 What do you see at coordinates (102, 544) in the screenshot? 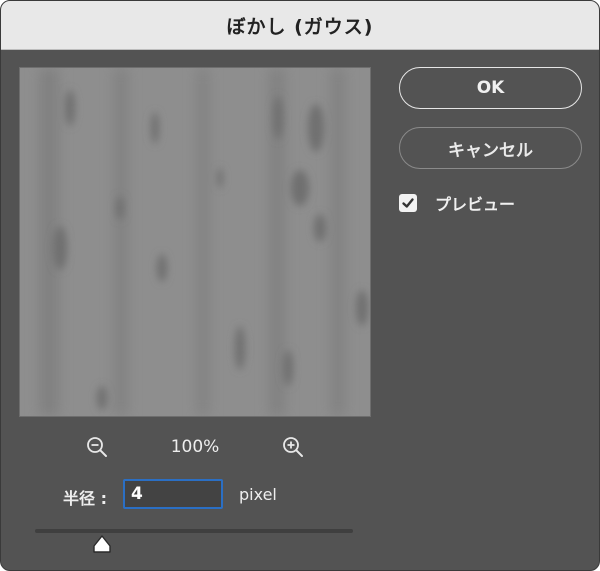
I see `radius-slider-thumb` at bounding box center [102, 544].